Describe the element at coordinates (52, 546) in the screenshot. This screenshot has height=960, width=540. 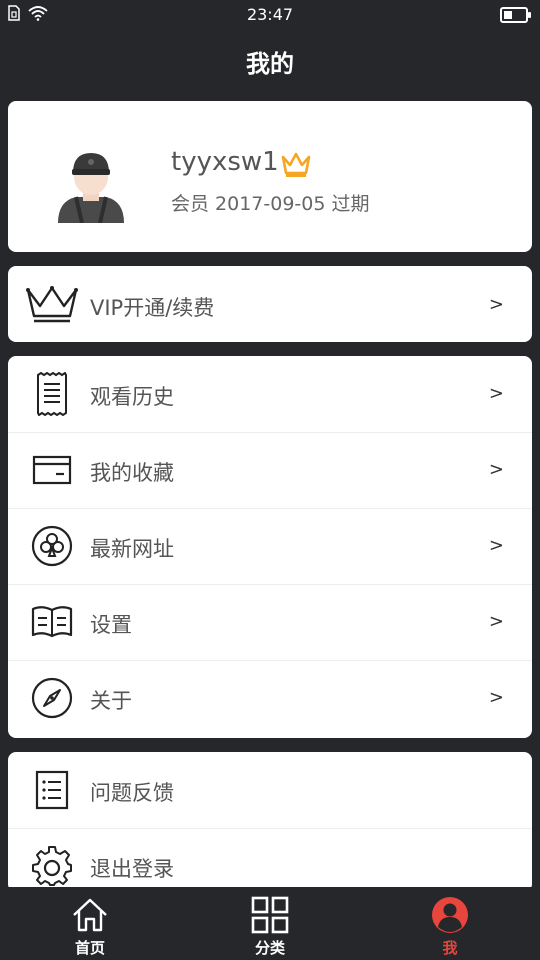
I see `club-icon` at that location.